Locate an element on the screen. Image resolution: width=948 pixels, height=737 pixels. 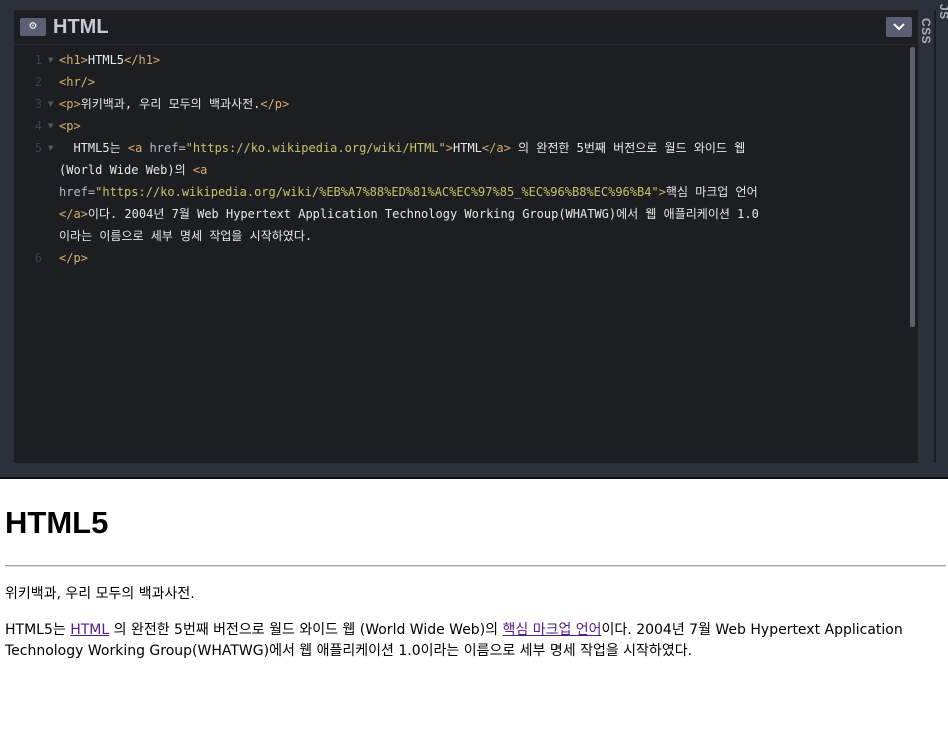
line-number: 4 is located at coordinates (38, 126).